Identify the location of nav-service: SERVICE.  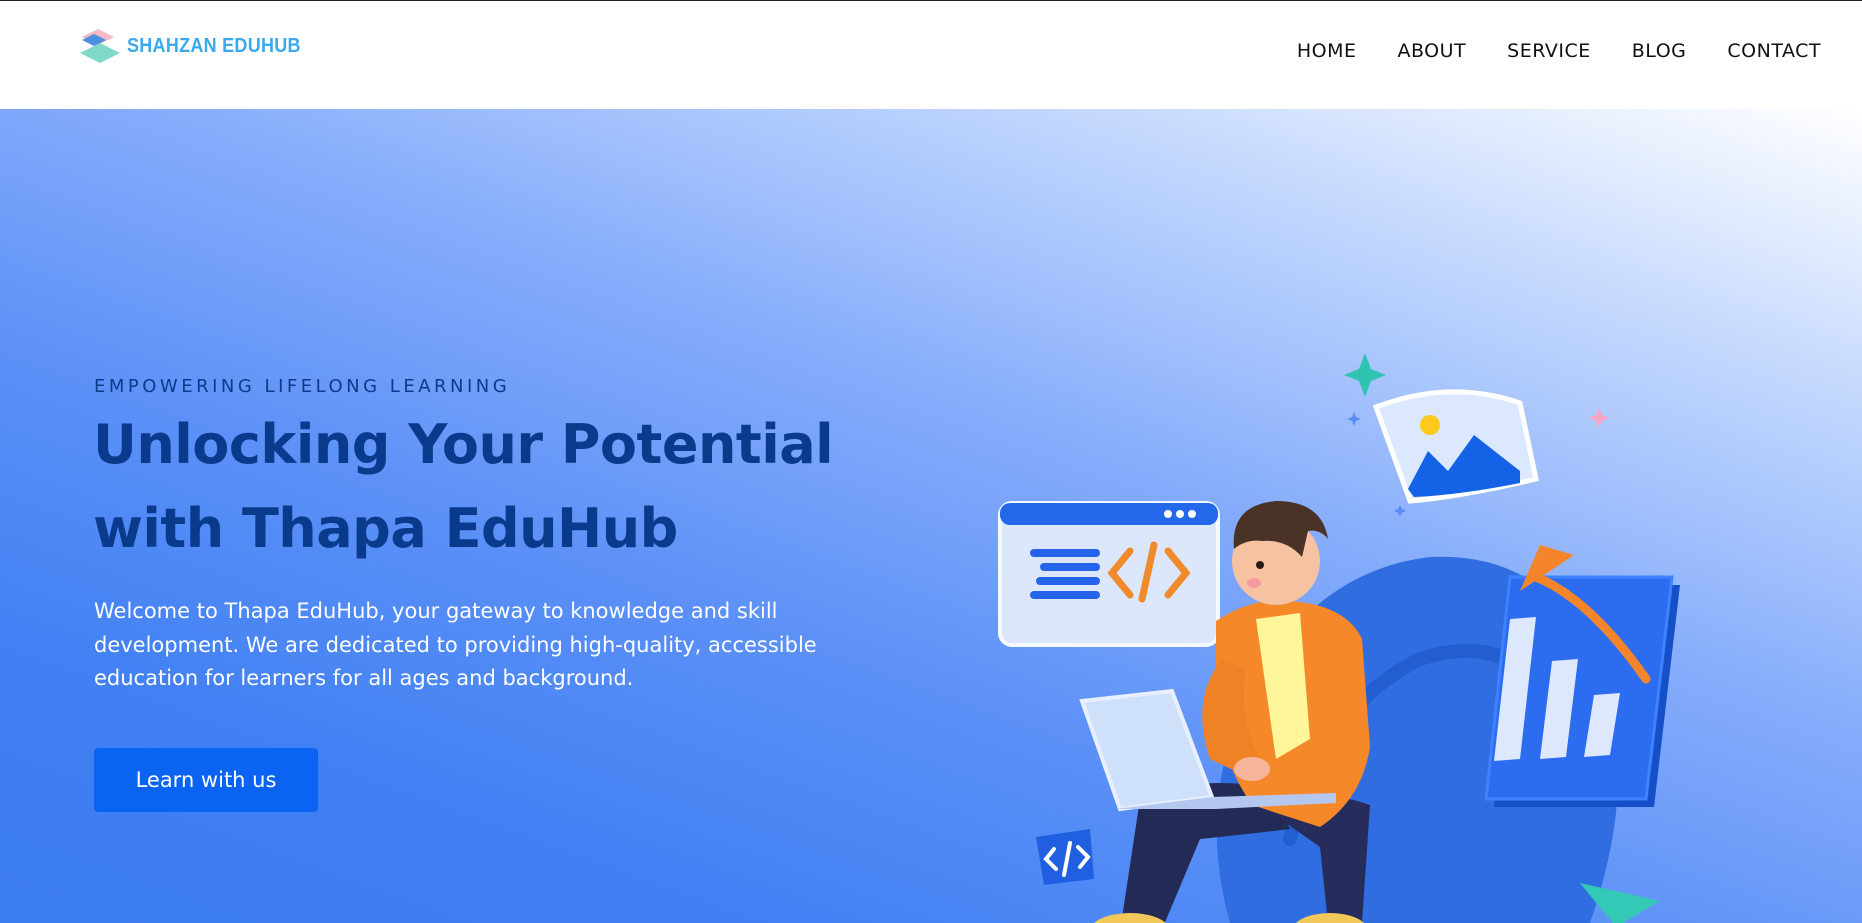
(1549, 51).